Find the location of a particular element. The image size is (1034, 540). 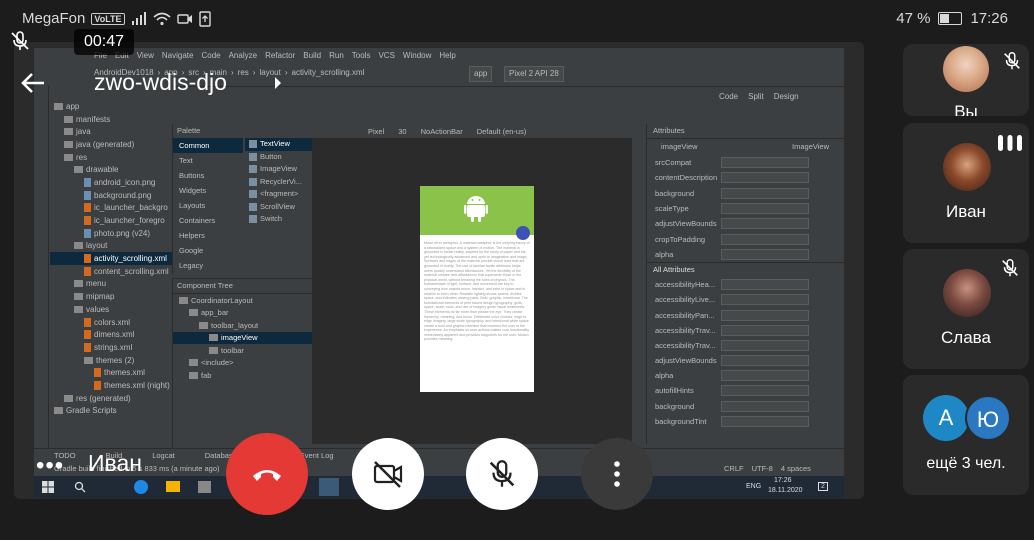

participant-card-self: Вы is located at coordinates (966, 80).